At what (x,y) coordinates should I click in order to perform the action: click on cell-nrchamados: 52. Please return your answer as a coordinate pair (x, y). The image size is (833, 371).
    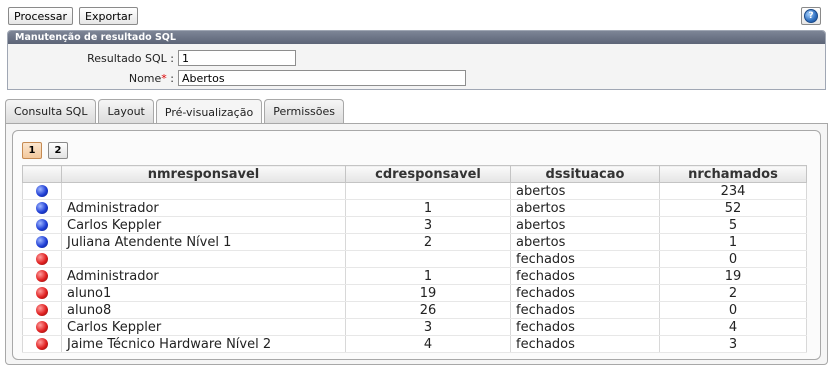
    Looking at the image, I should click on (733, 208).